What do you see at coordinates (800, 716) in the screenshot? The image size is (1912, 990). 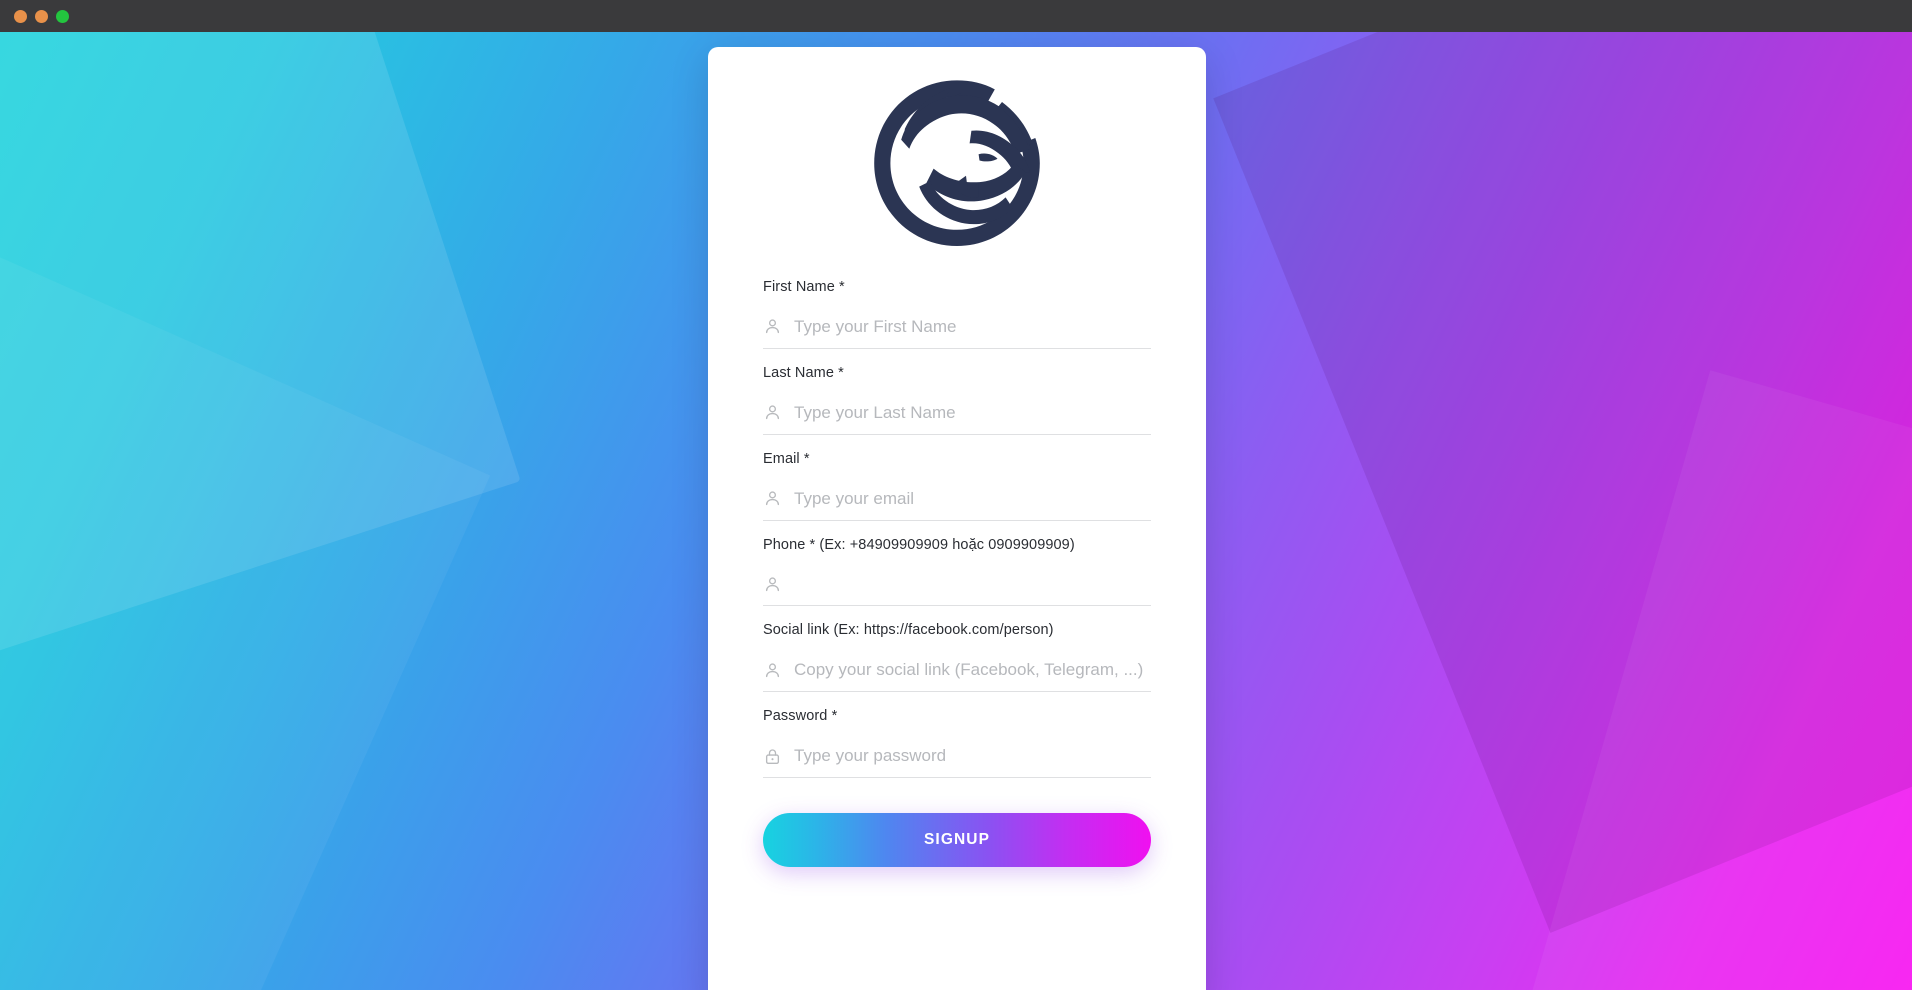 I see `password-label: Password *` at bounding box center [800, 716].